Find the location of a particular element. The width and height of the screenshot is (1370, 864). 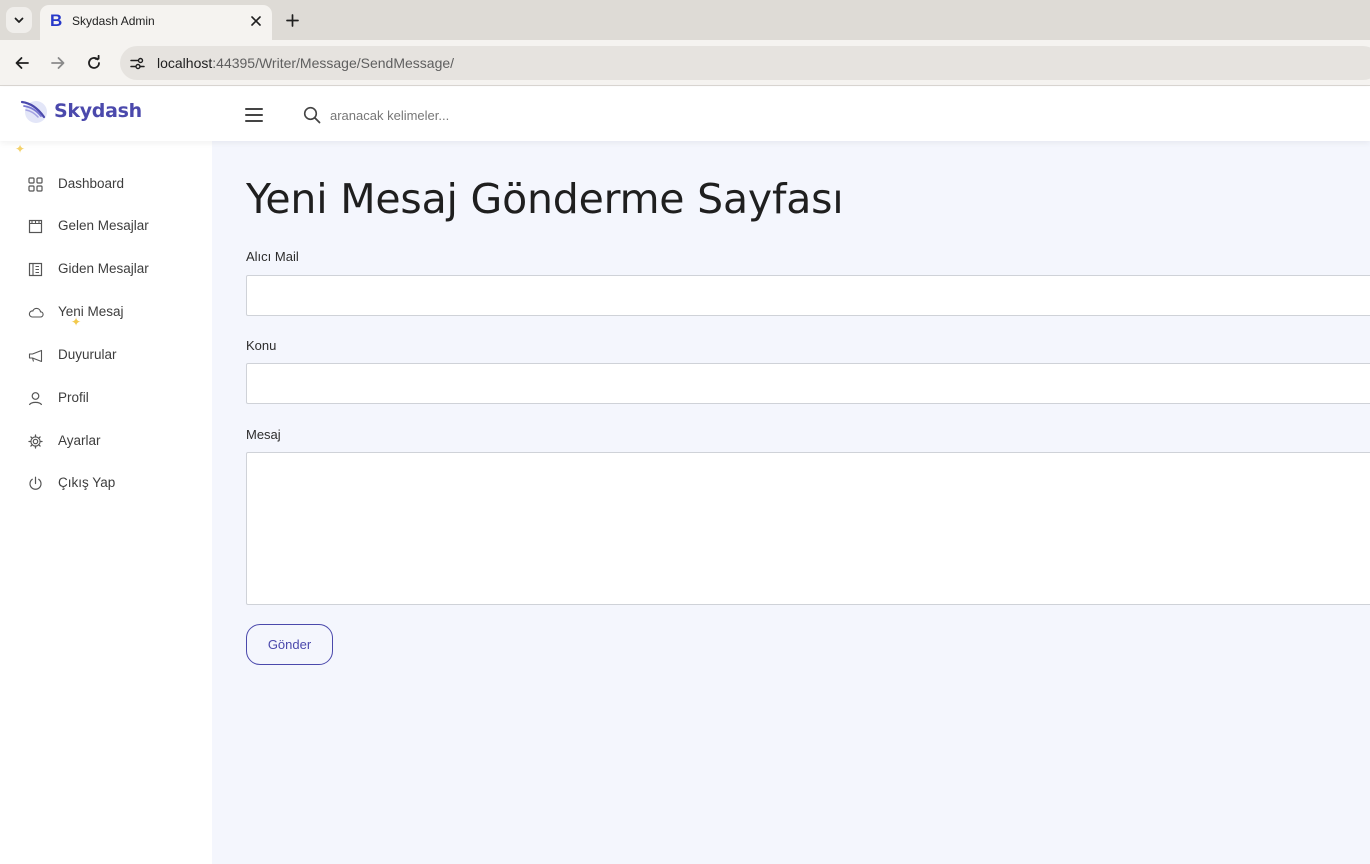

message-label: Mesaj is located at coordinates (263, 434).